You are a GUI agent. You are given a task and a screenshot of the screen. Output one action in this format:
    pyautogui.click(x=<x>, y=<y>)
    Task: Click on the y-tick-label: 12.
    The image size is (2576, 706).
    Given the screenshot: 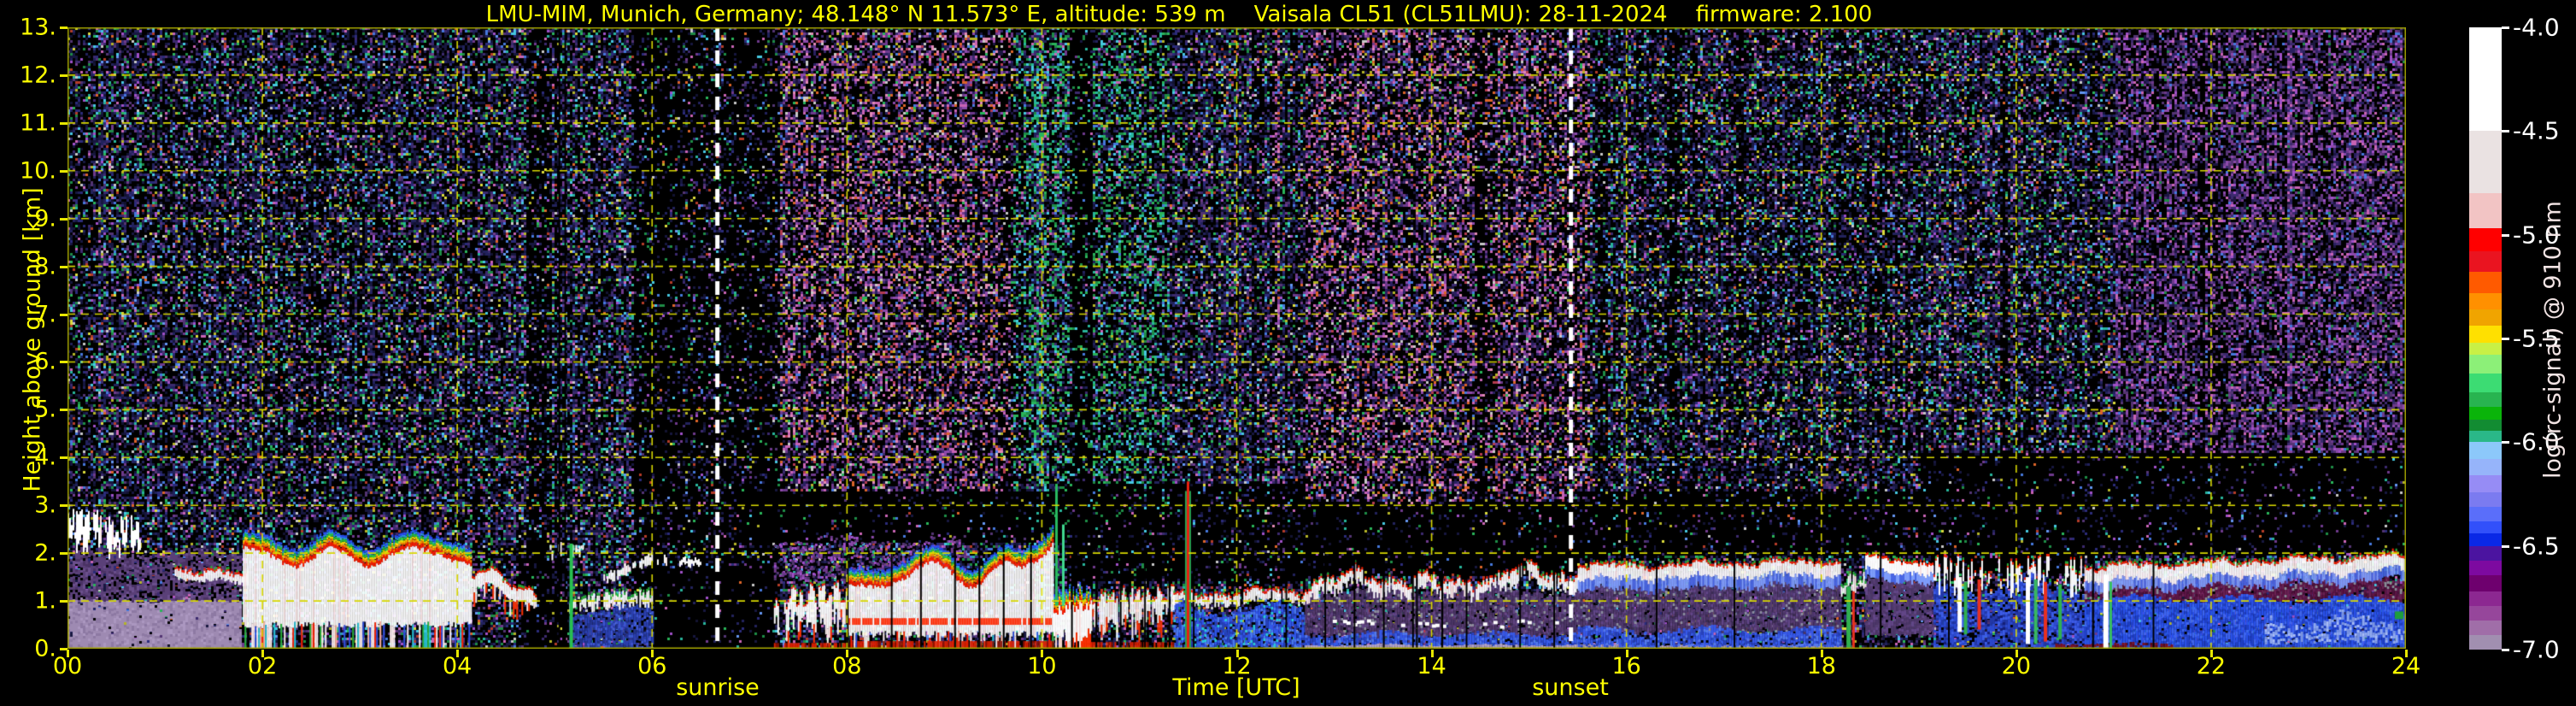 What is the action you would take?
    pyautogui.click(x=38, y=75)
    